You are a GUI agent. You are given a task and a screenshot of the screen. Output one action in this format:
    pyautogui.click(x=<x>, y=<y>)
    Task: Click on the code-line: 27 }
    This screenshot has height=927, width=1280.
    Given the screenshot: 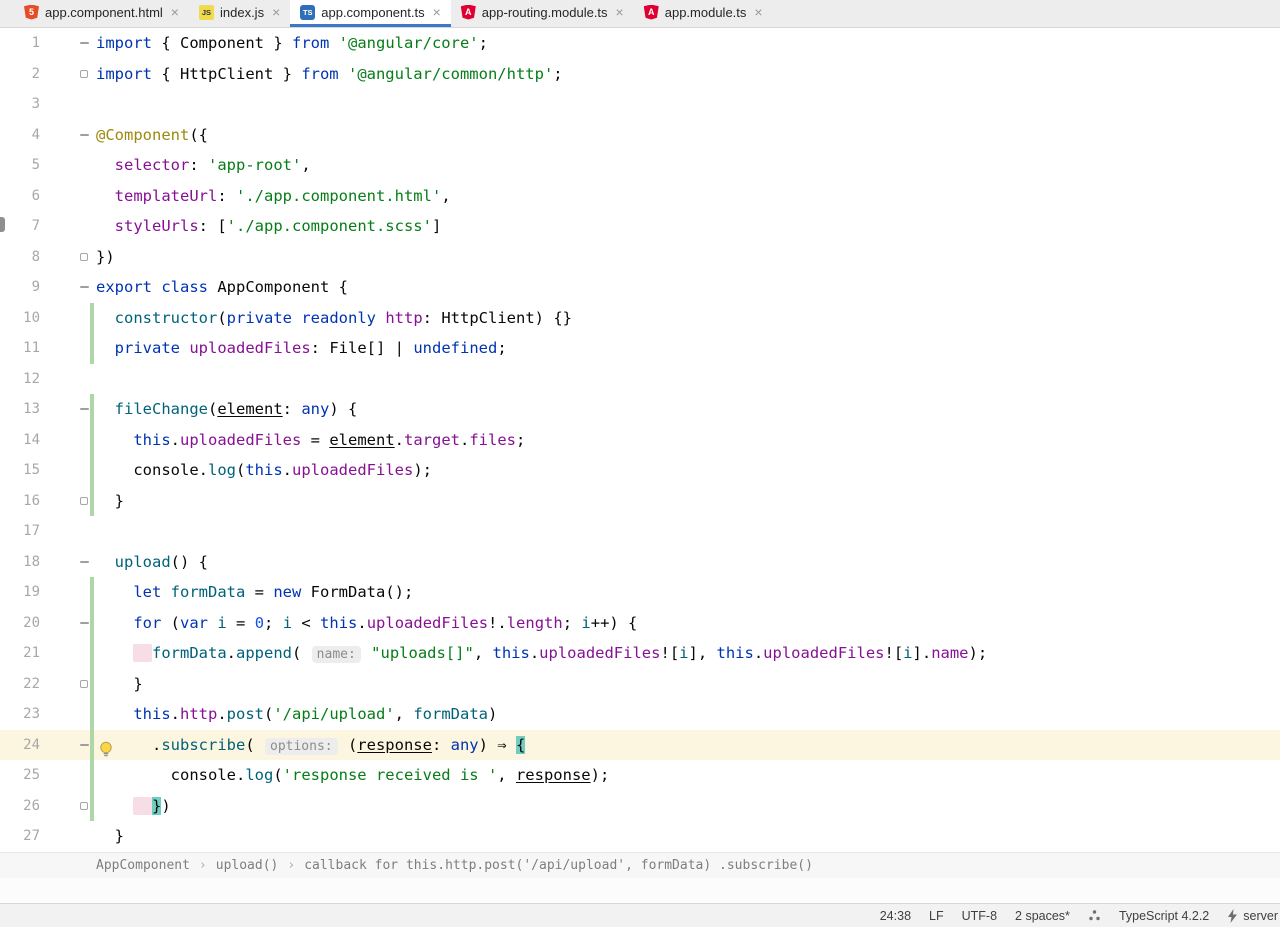 What is the action you would take?
    pyautogui.click(x=640, y=836)
    